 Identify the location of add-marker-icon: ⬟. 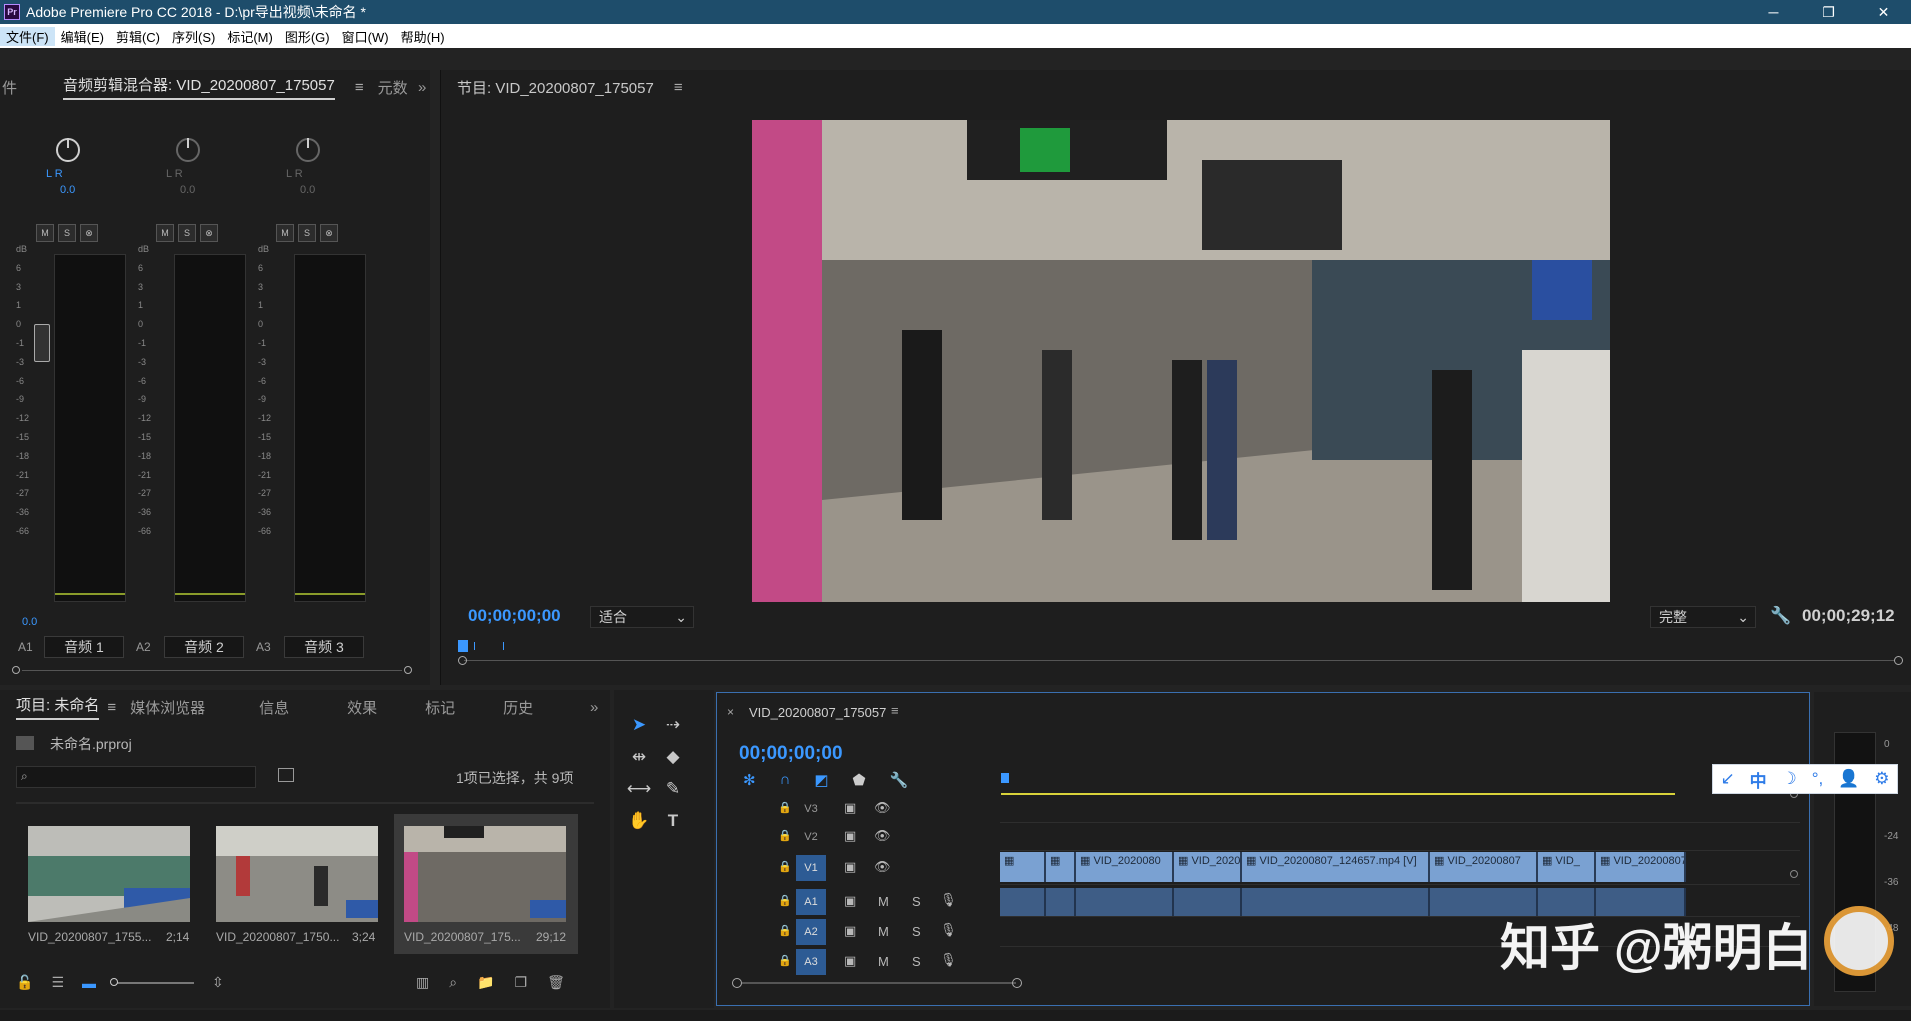
(859, 780).